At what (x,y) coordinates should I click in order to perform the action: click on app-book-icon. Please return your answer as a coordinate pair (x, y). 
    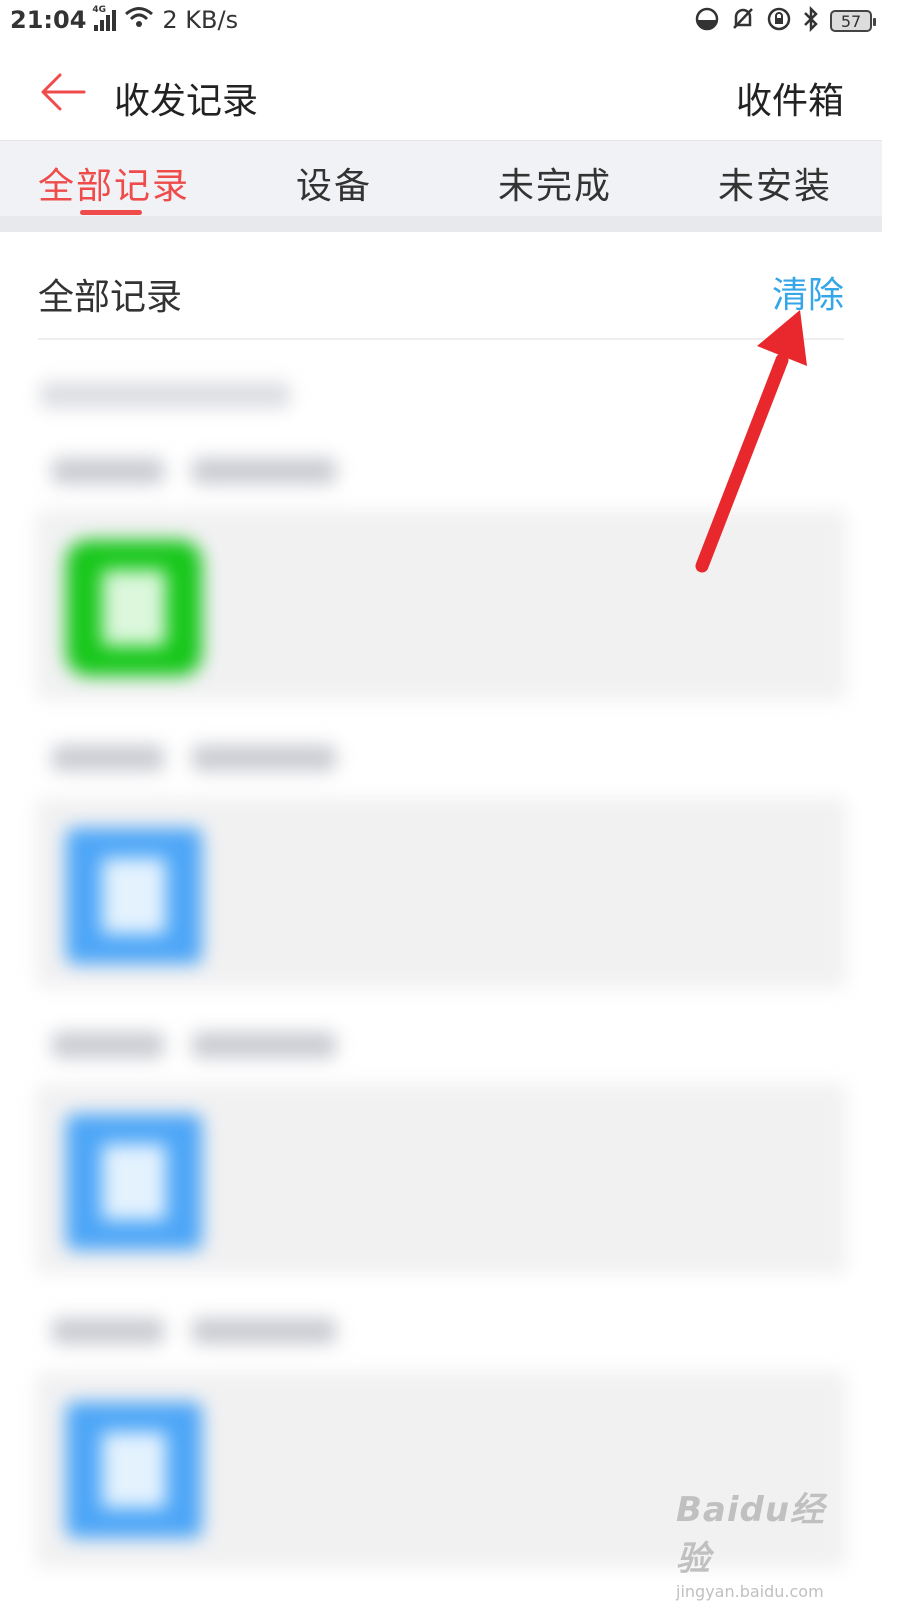
    Looking at the image, I should click on (134, 608).